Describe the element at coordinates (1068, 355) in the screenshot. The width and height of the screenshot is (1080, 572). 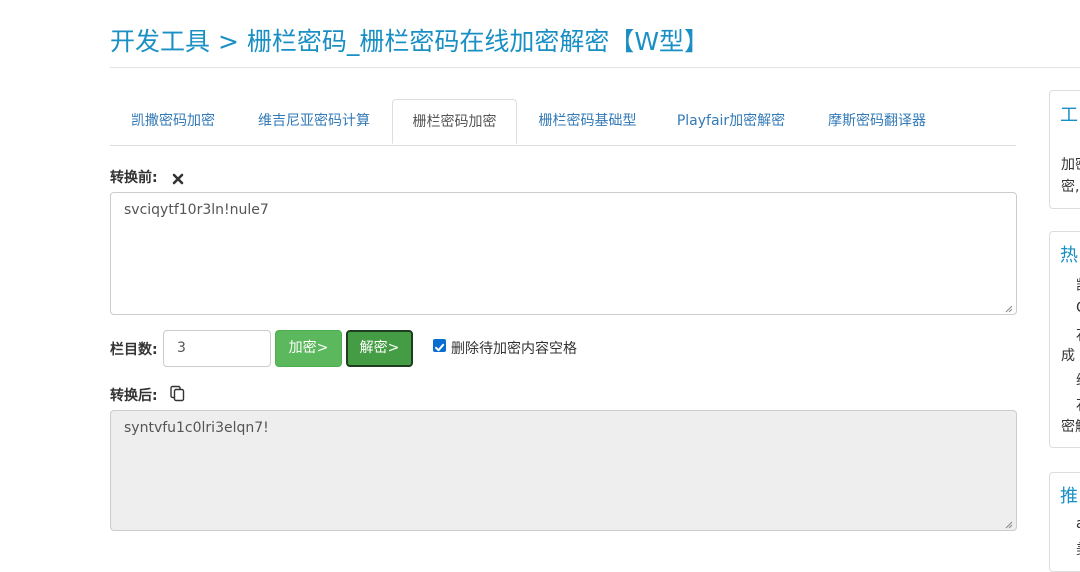
I see `card-link: 成` at that location.